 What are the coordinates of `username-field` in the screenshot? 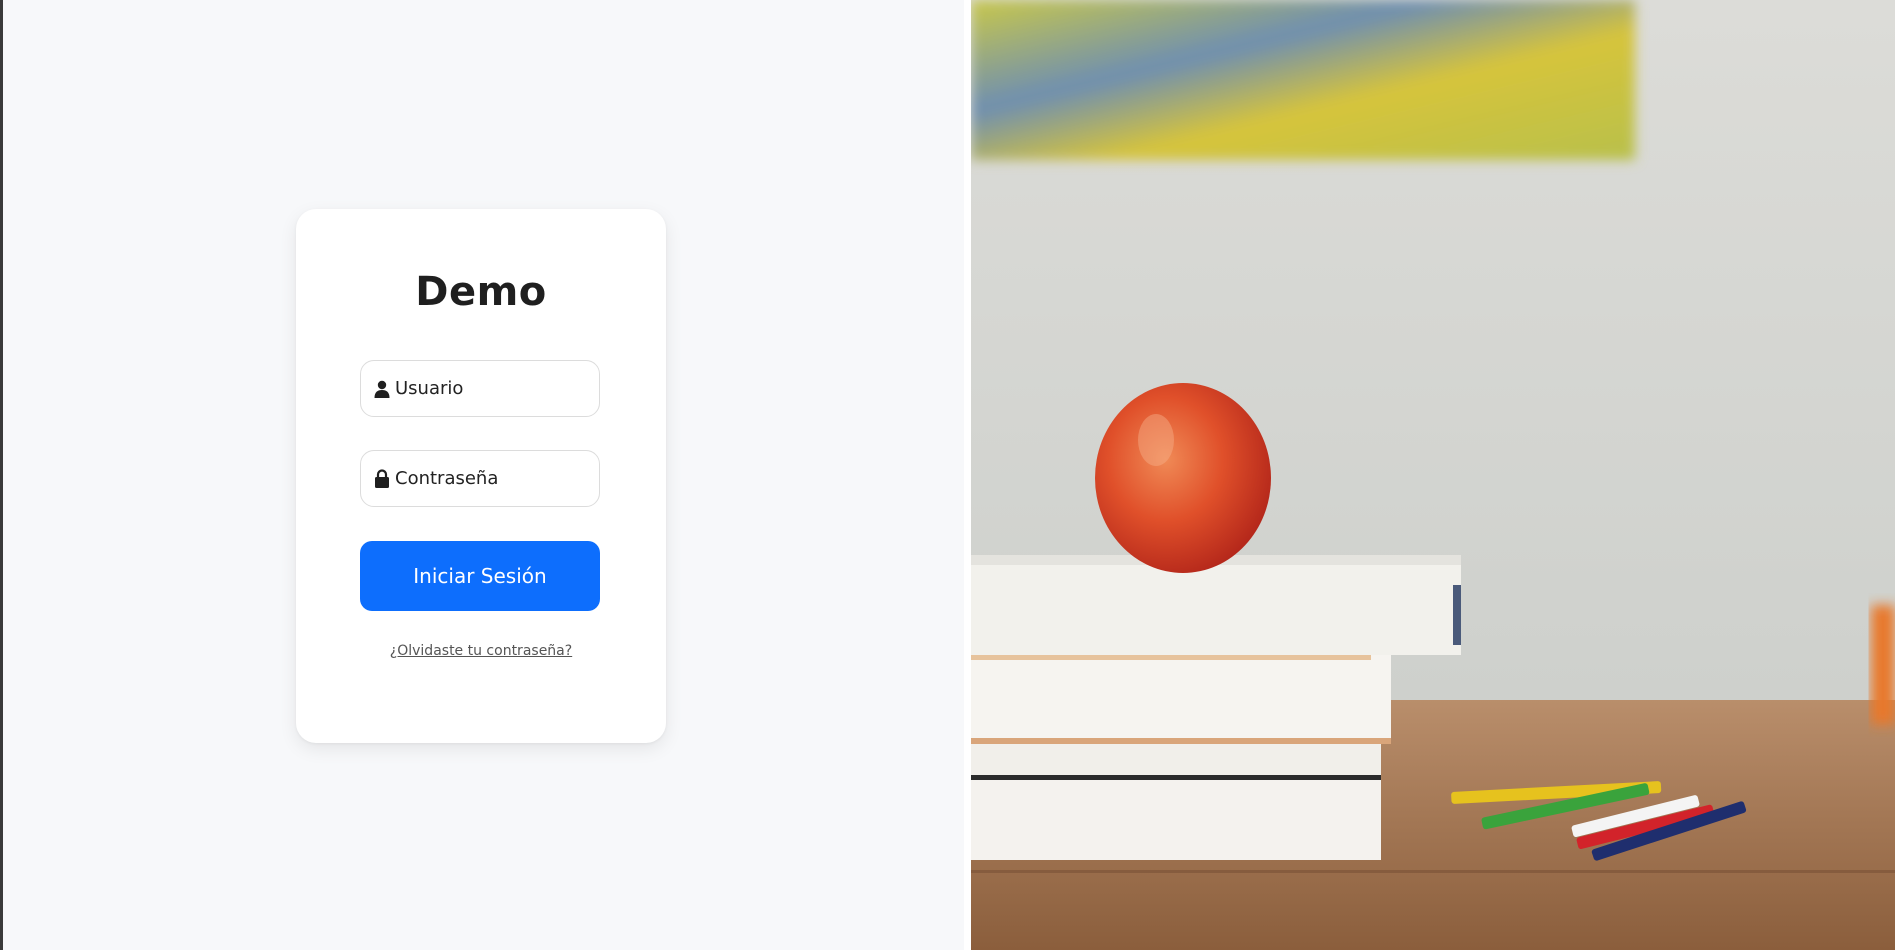 It's located at (480, 388).